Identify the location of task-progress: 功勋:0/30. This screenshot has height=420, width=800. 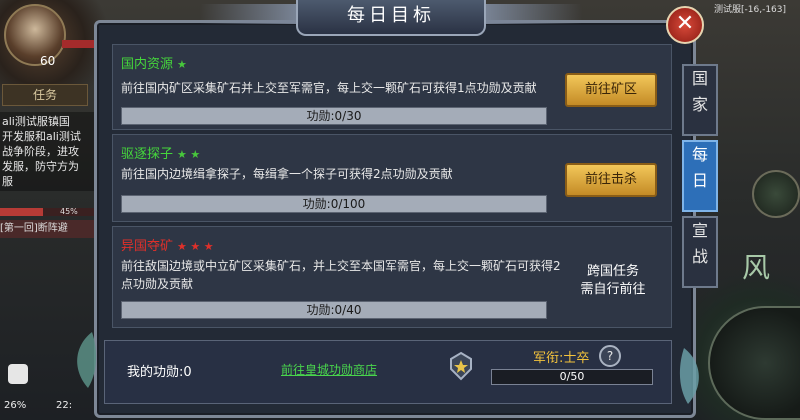
(334, 116).